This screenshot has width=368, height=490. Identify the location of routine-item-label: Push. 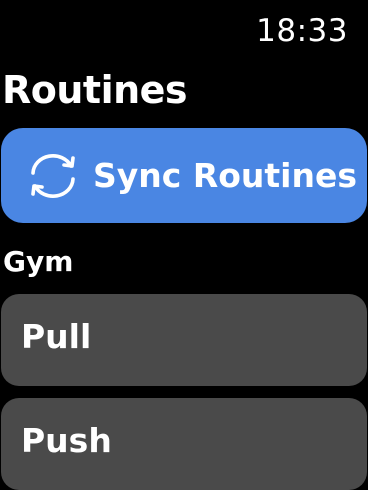
(66, 440).